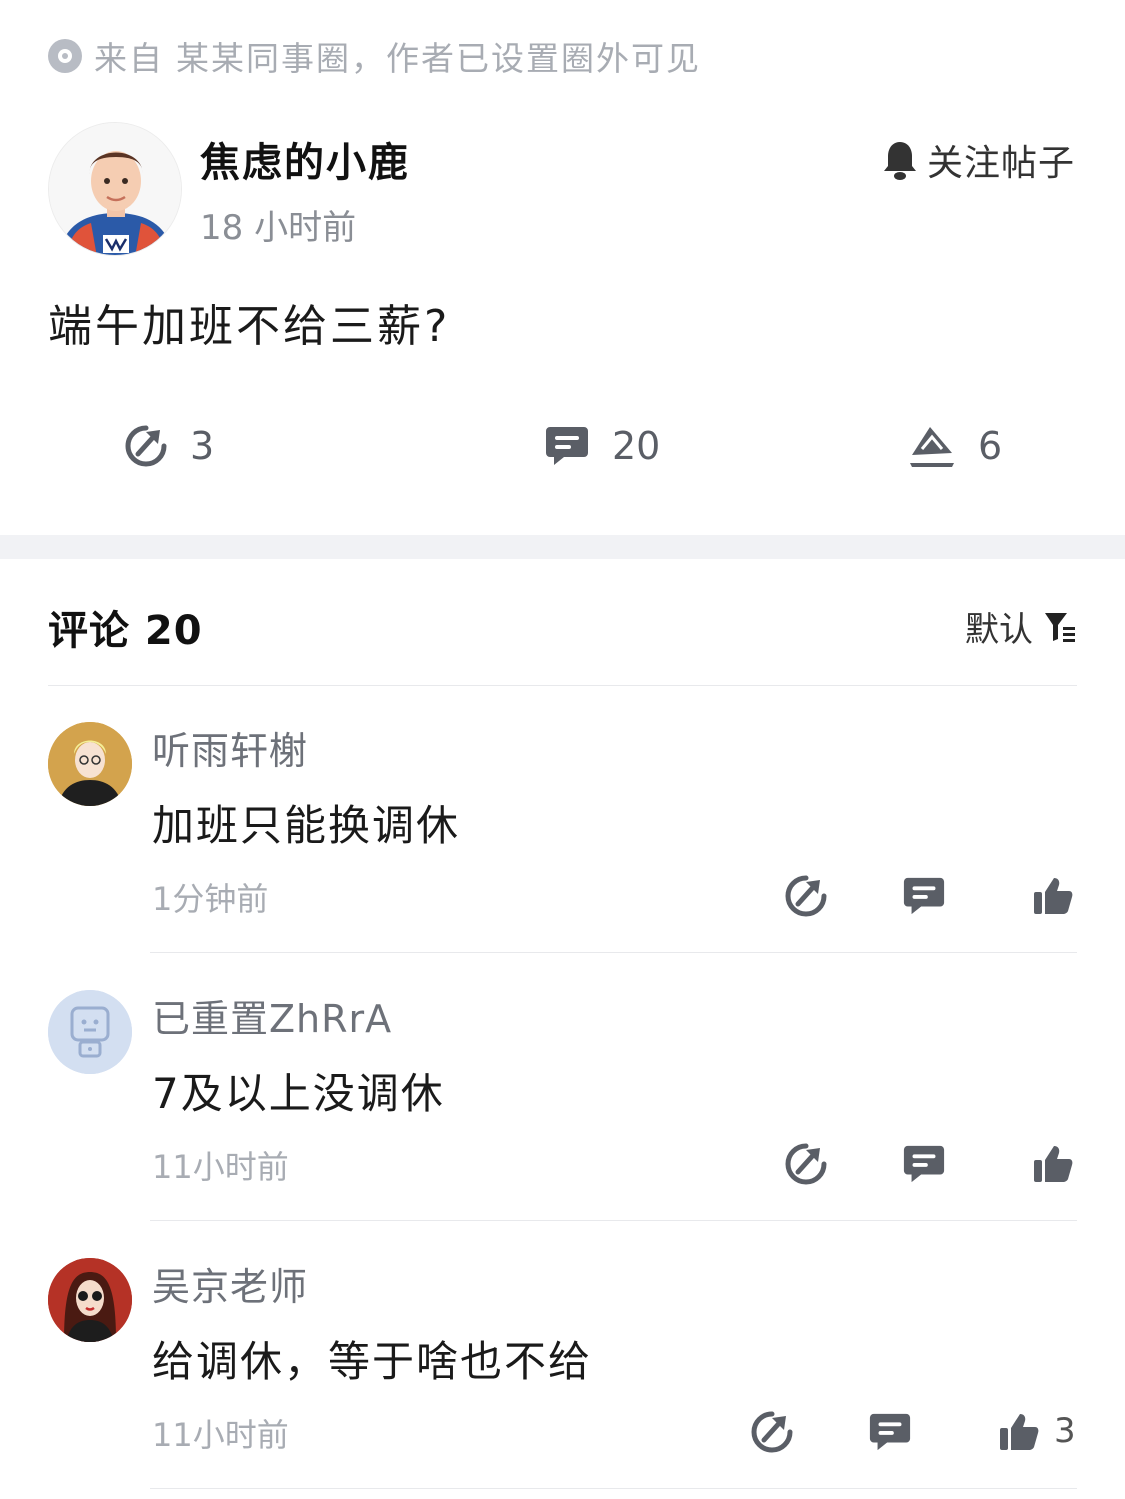 The width and height of the screenshot is (1125, 1499). I want to click on source-prefix: 来自, so click(129, 58).